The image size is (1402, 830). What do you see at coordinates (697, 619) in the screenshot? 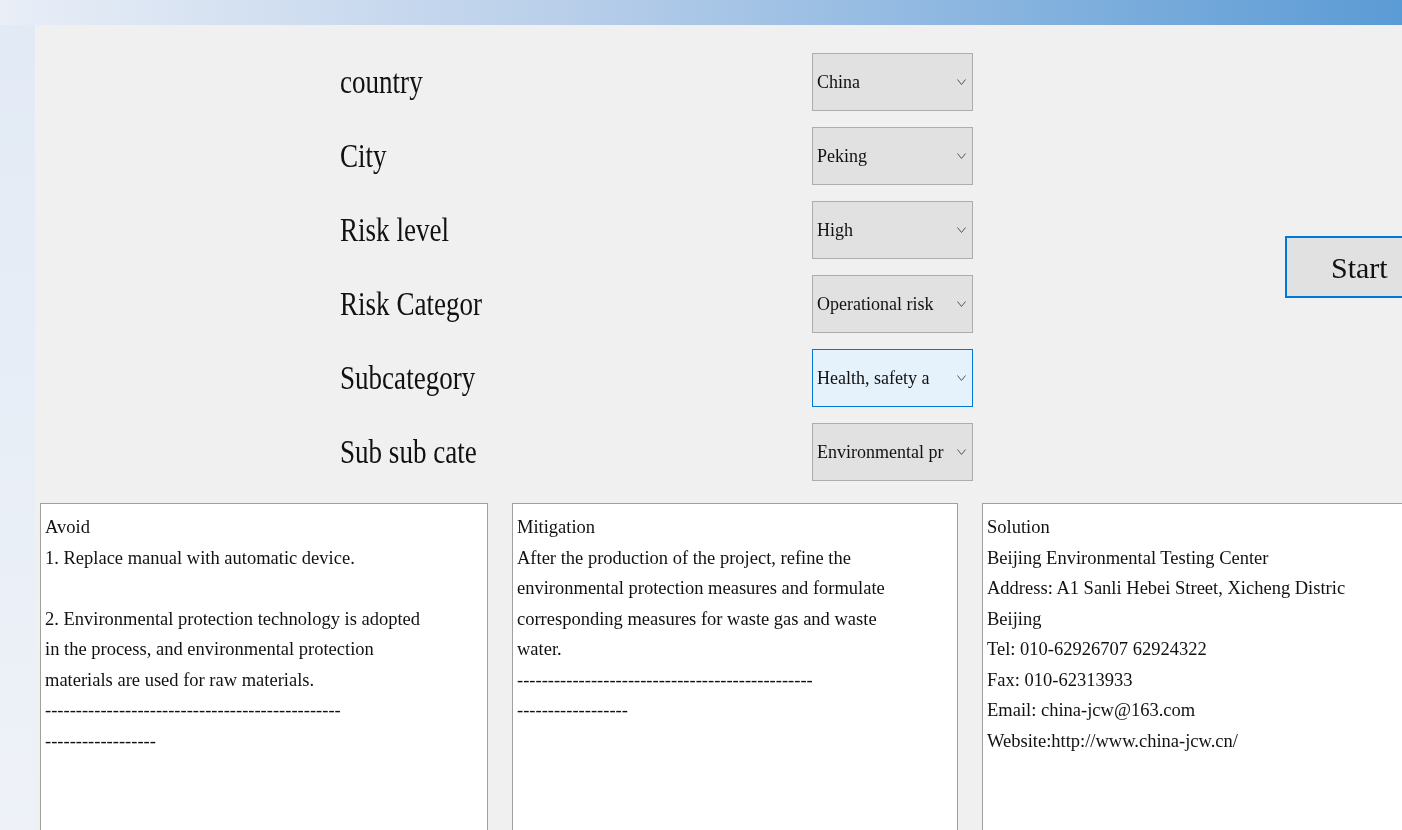
I see `text-line: corresponding measures for waste gas and waste` at bounding box center [697, 619].